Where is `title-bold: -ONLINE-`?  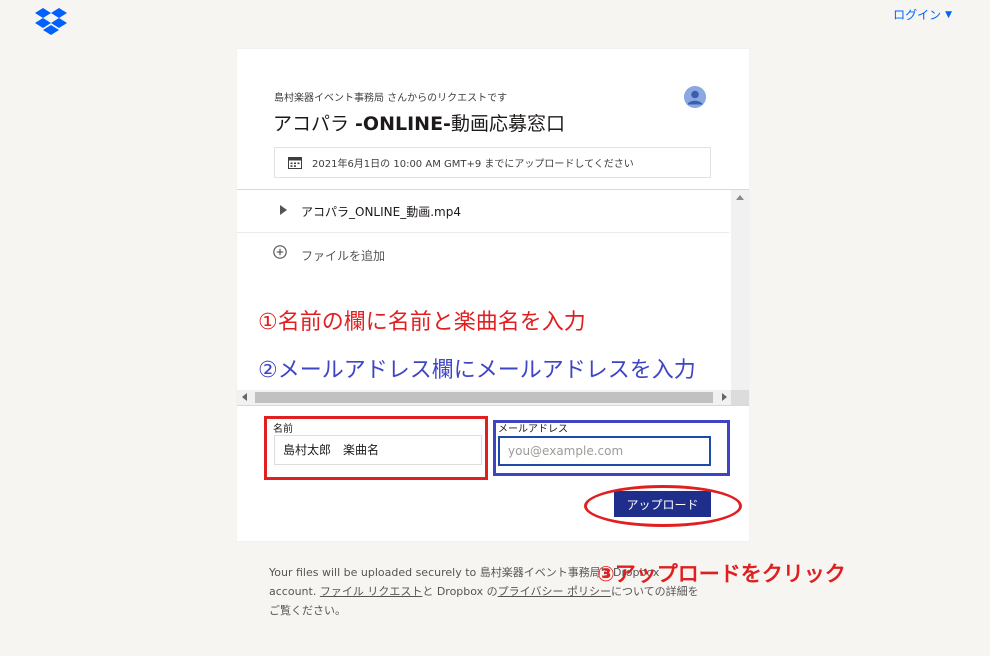 title-bold: -ONLINE- is located at coordinates (403, 124).